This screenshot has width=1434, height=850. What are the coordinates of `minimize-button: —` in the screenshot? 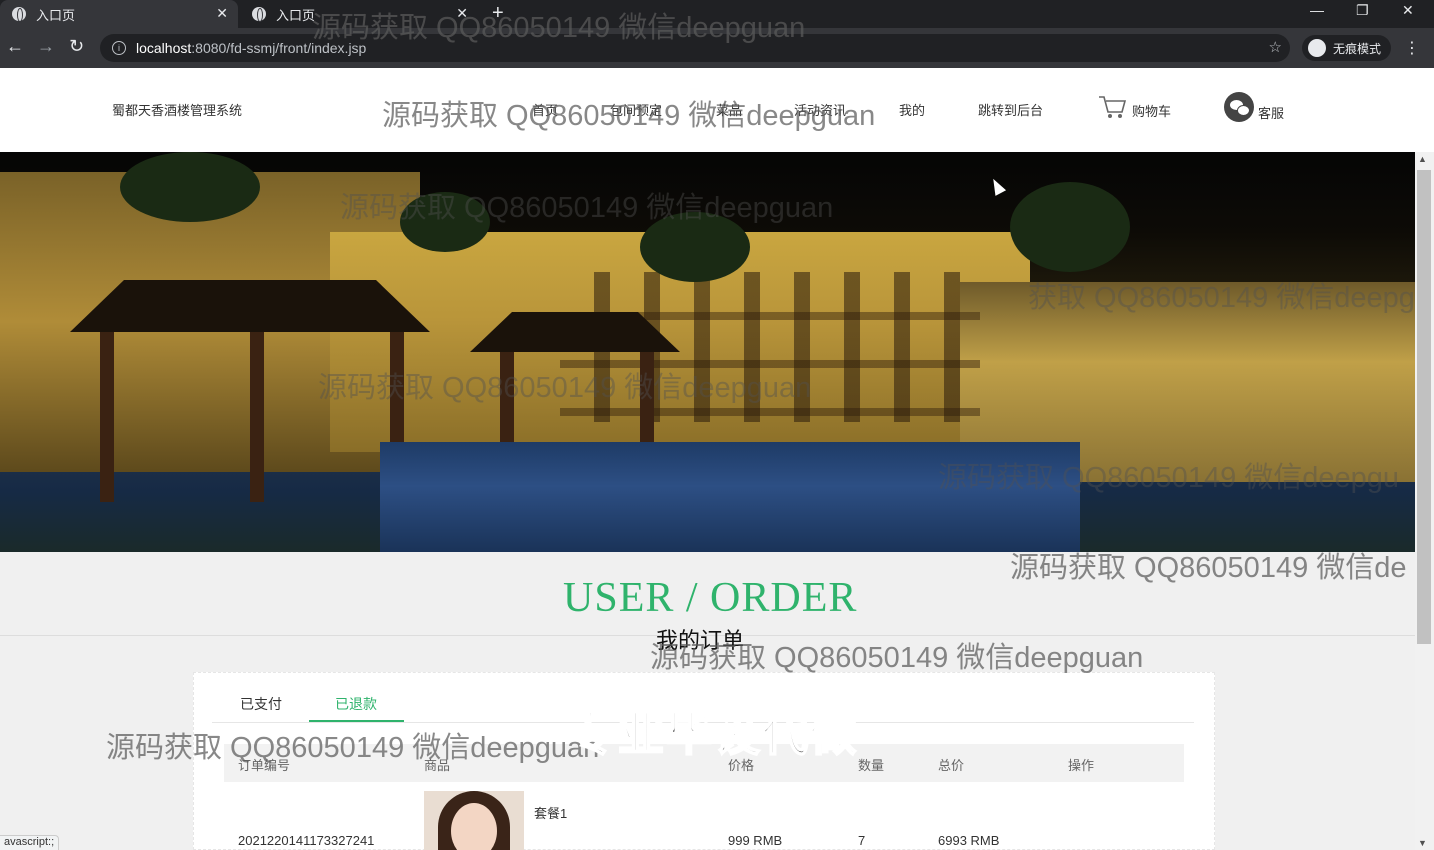 It's located at (1317, 10).